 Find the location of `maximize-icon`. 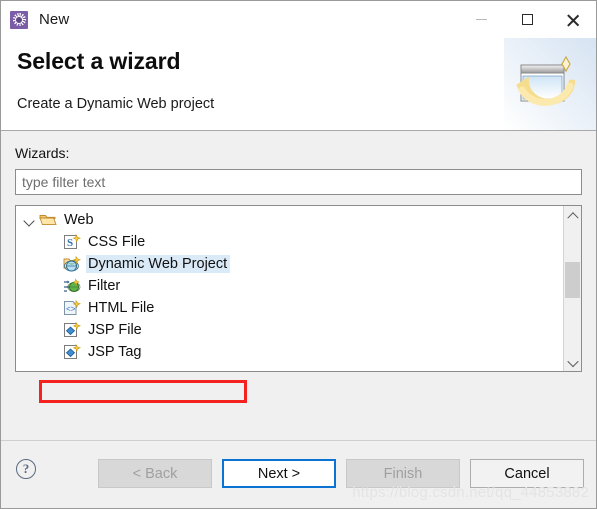

maximize-icon is located at coordinates (527, 19).